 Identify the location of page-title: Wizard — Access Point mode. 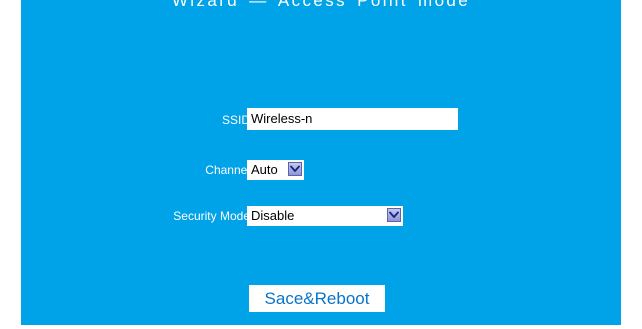
(321, 5).